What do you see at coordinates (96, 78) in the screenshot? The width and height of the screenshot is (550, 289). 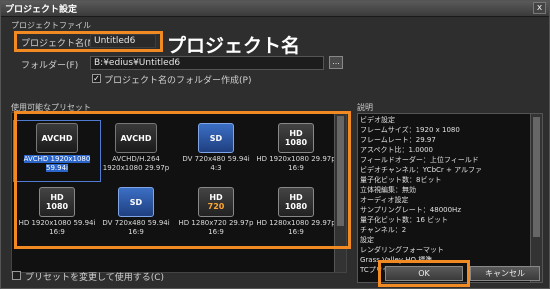 I see `create-folder-checkbox: ✓` at bounding box center [96, 78].